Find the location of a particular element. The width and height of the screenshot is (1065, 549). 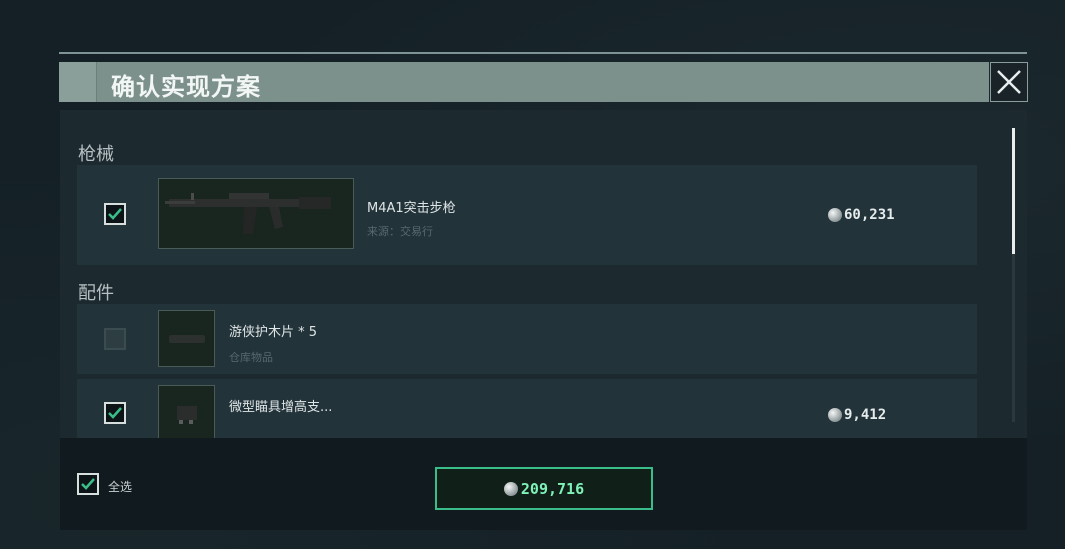

rifle-icon is located at coordinates (248, 213).